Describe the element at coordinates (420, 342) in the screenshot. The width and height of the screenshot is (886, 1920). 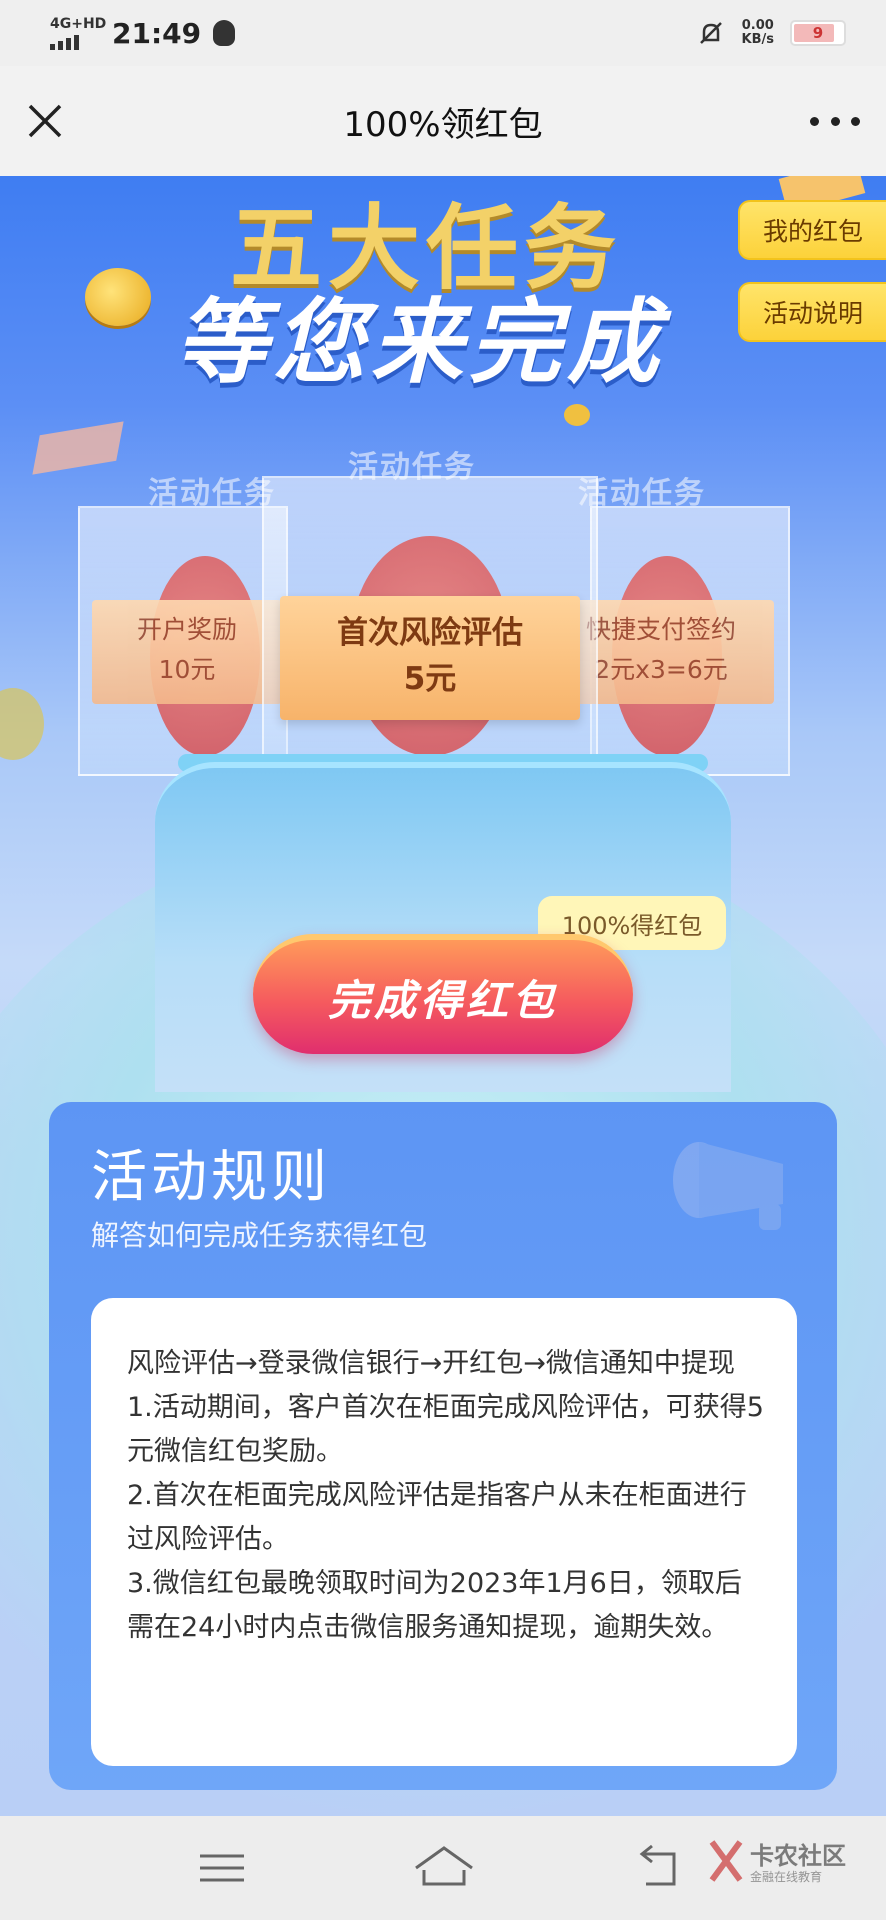
I see `hero-title-line2: 等您来完成` at that location.